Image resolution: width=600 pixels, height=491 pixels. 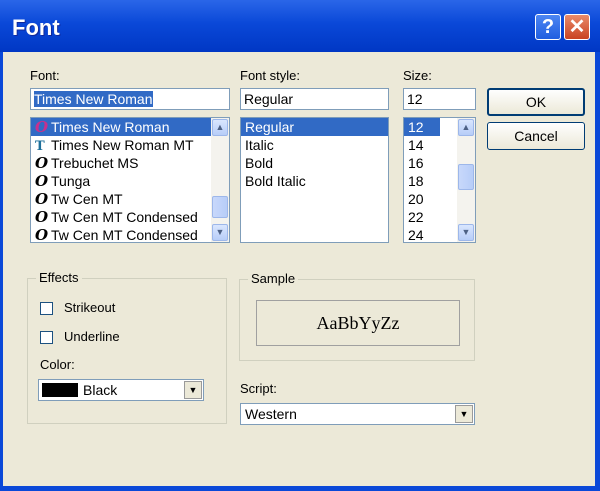 I want to click on font-label: Font:, so click(x=45, y=75).